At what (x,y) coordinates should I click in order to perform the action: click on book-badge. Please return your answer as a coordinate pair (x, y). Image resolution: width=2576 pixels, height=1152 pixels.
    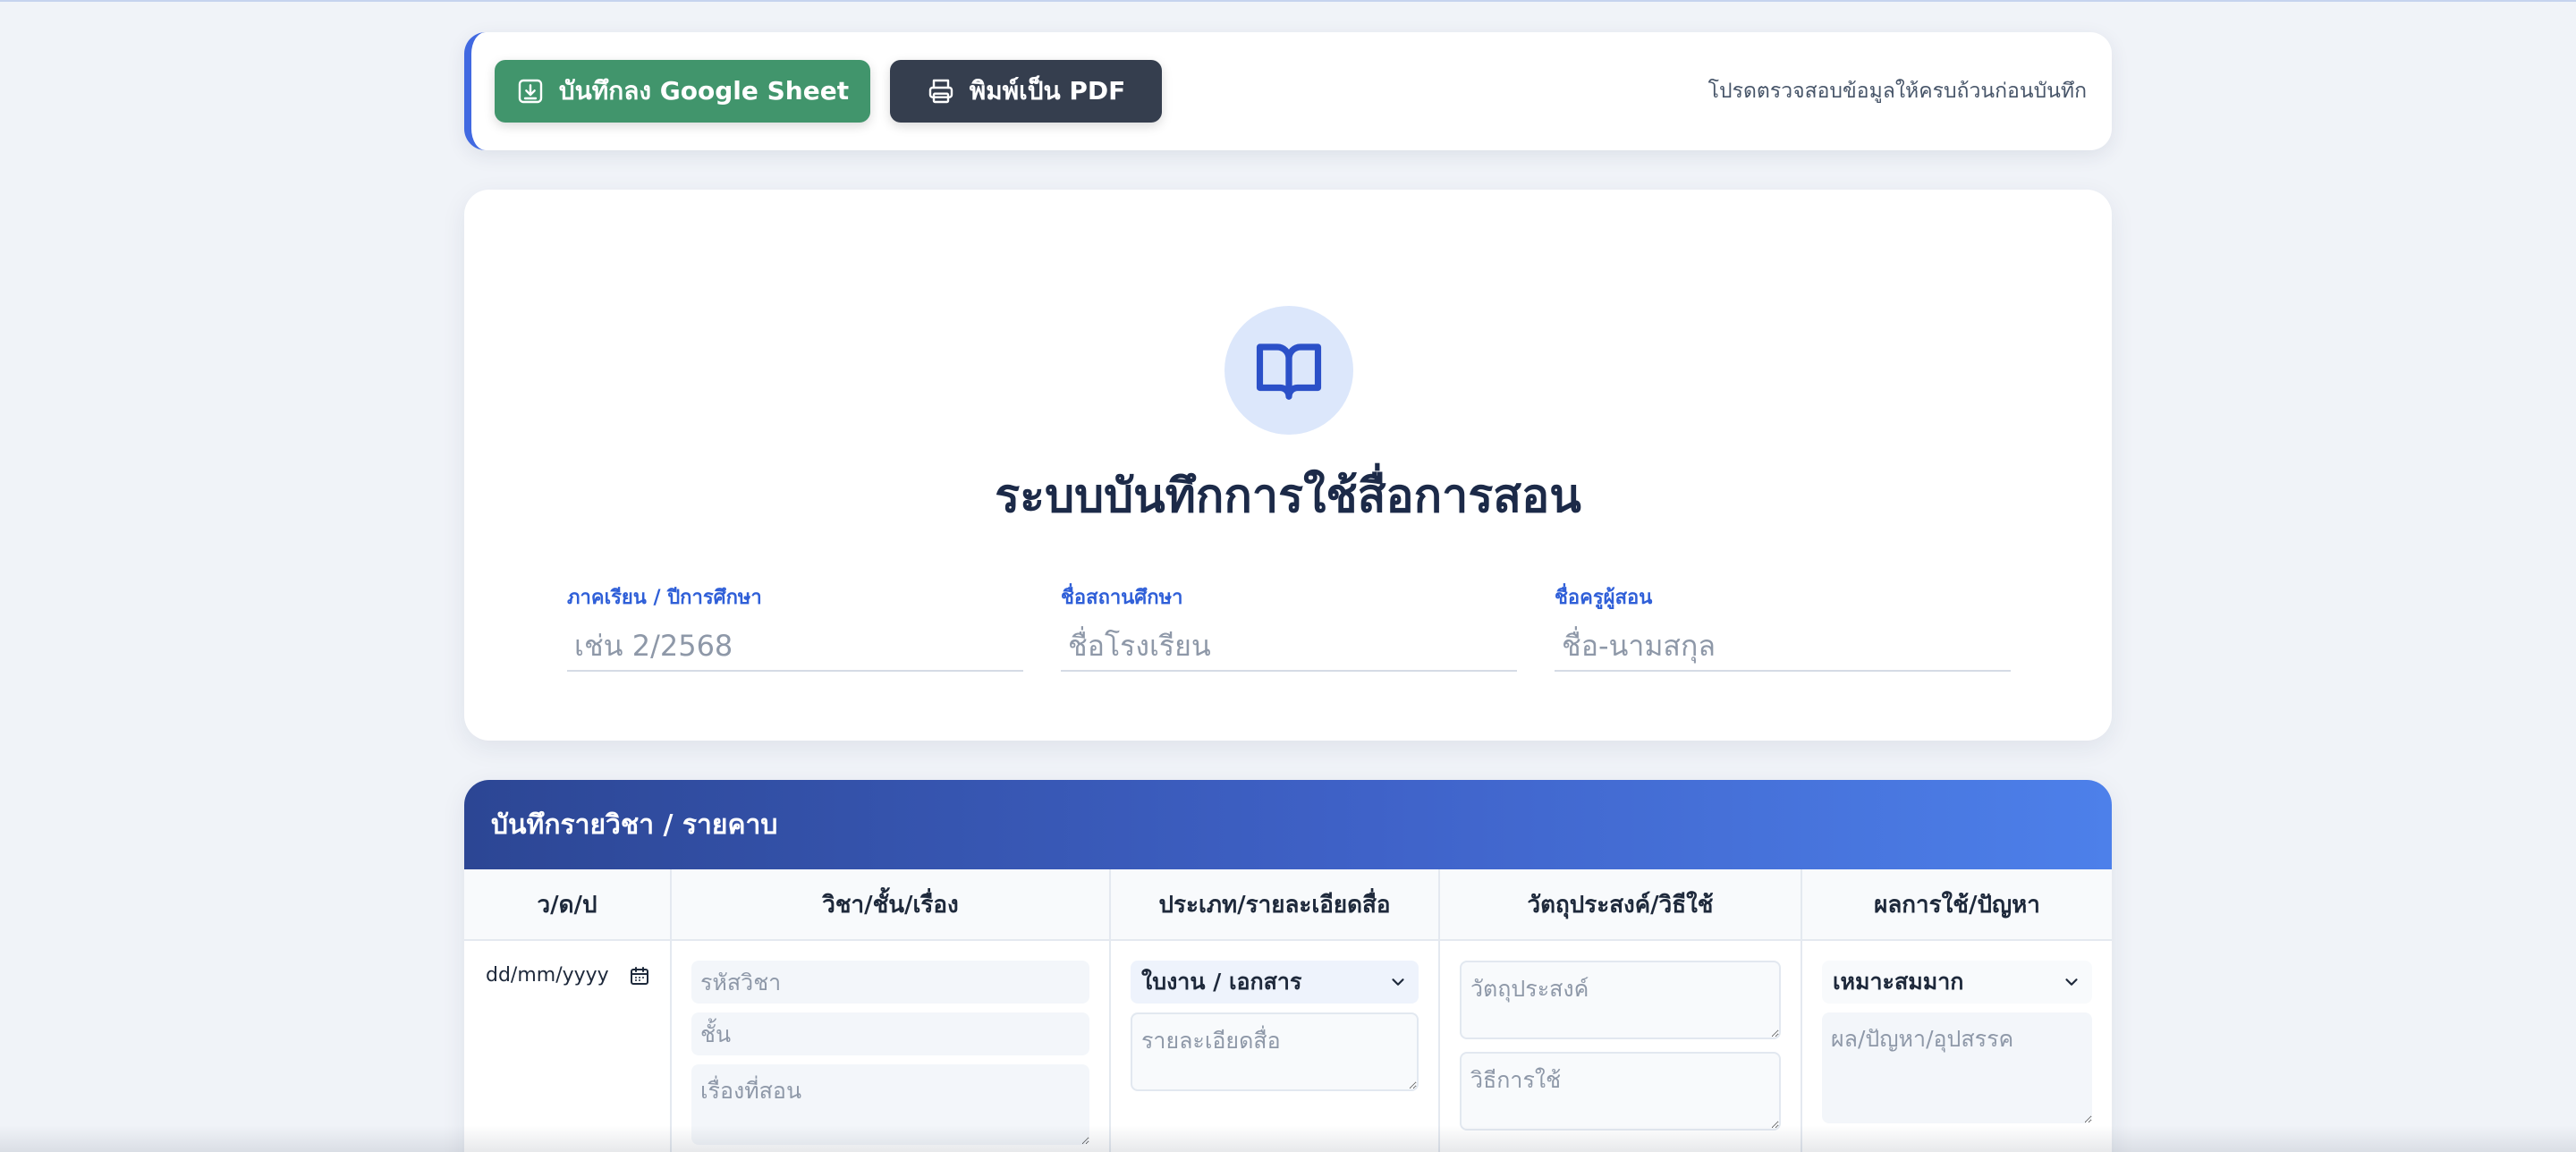
    Looking at the image, I should click on (1288, 370).